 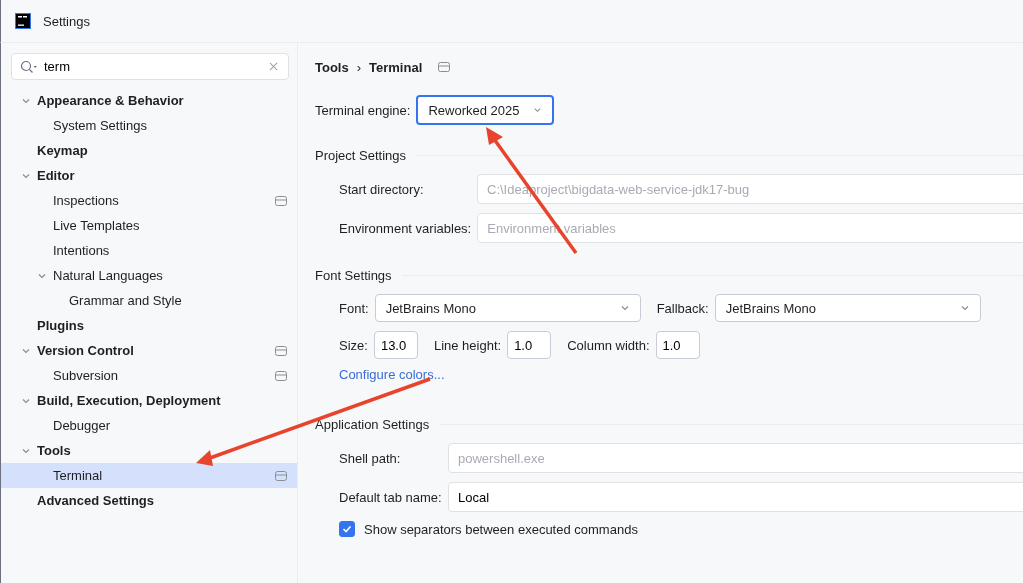 I want to click on checkbox, so click(x=347, y=529).